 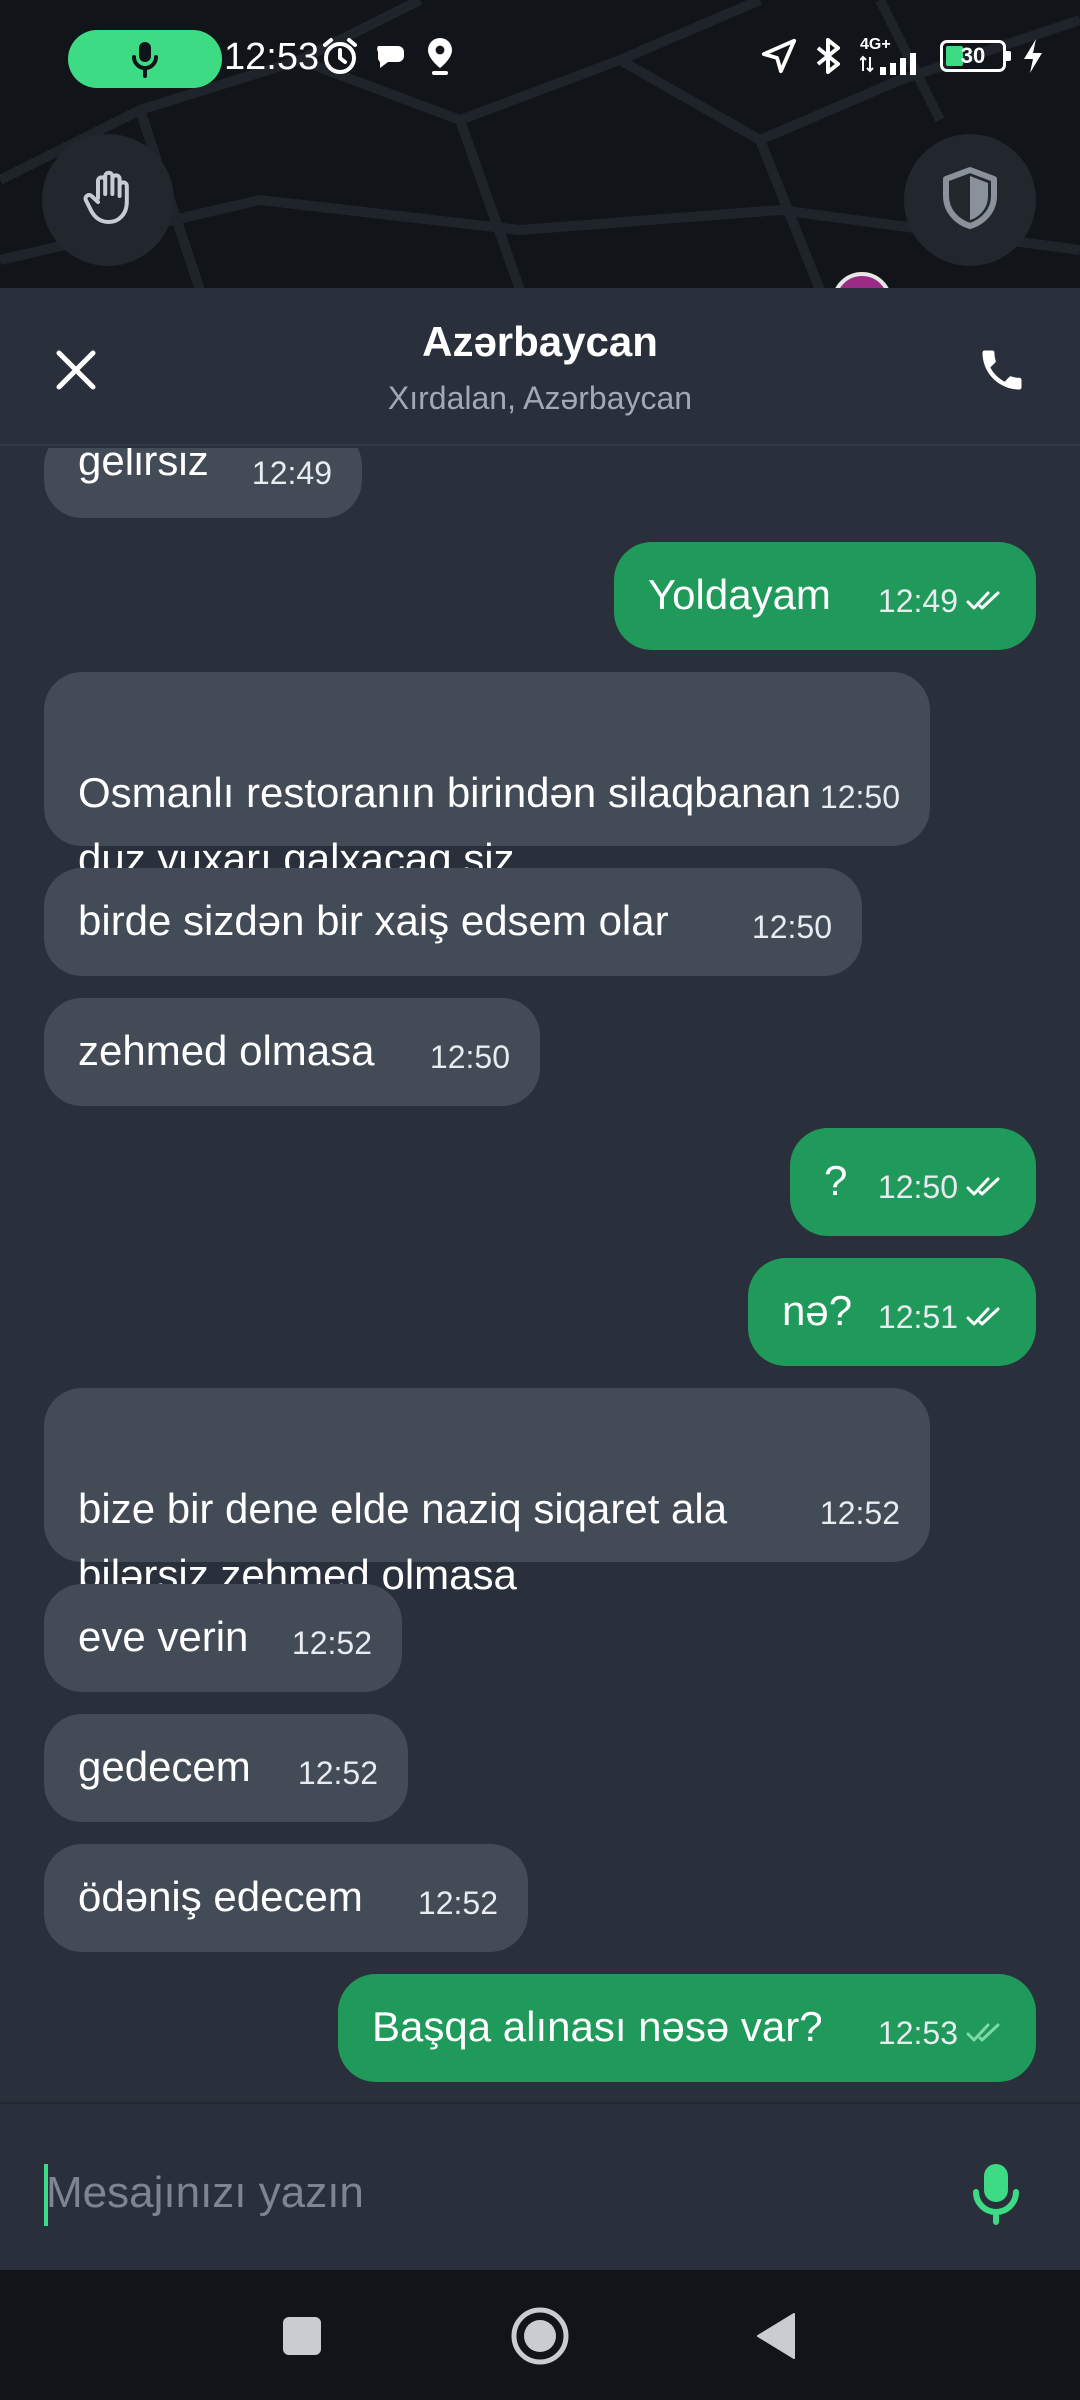 I want to click on system-navigation-bar, so click(x=540, y=2335).